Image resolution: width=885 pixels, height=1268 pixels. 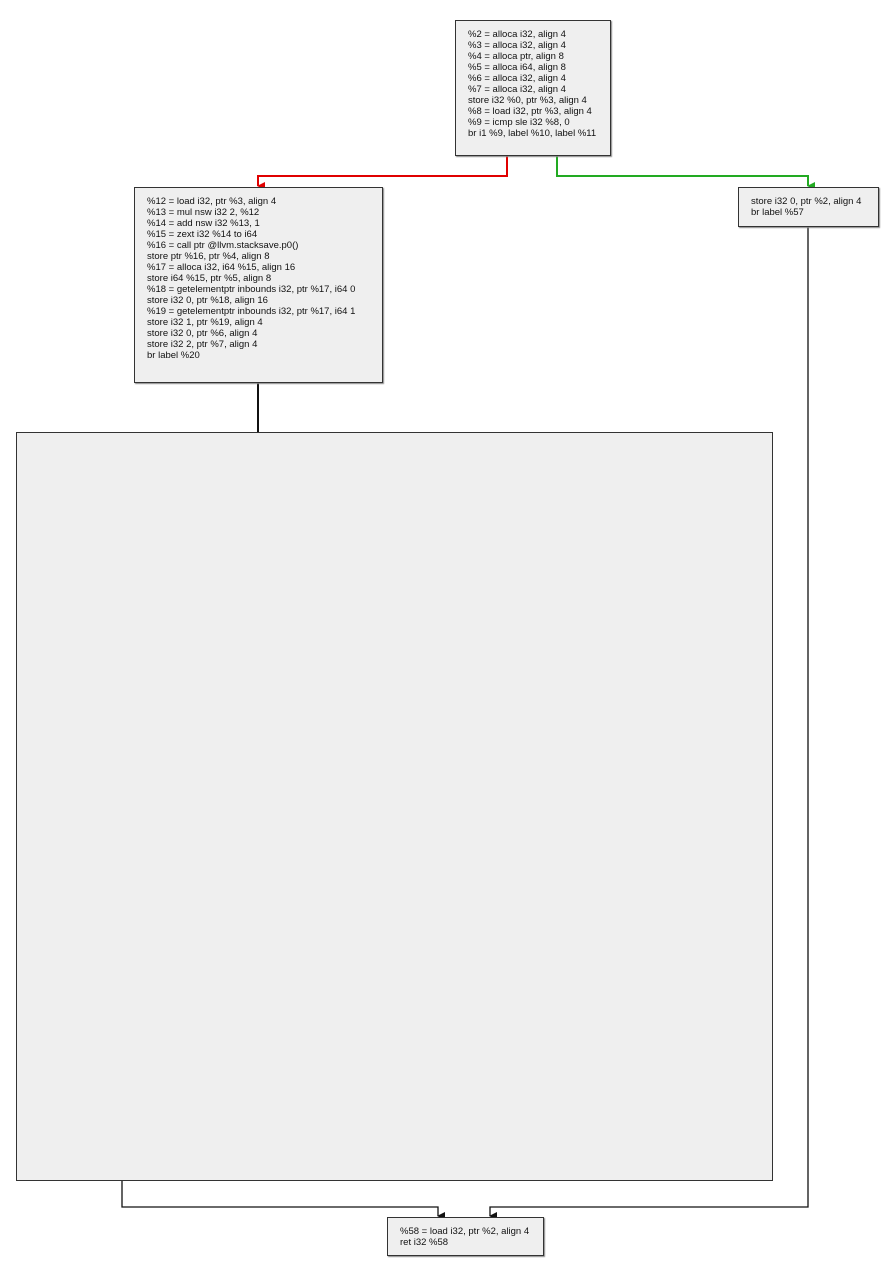 What do you see at coordinates (517, 78) in the screenshot?
I see `instruction: %6 = alloca i32, align 4` at bounding box center [517, 78].